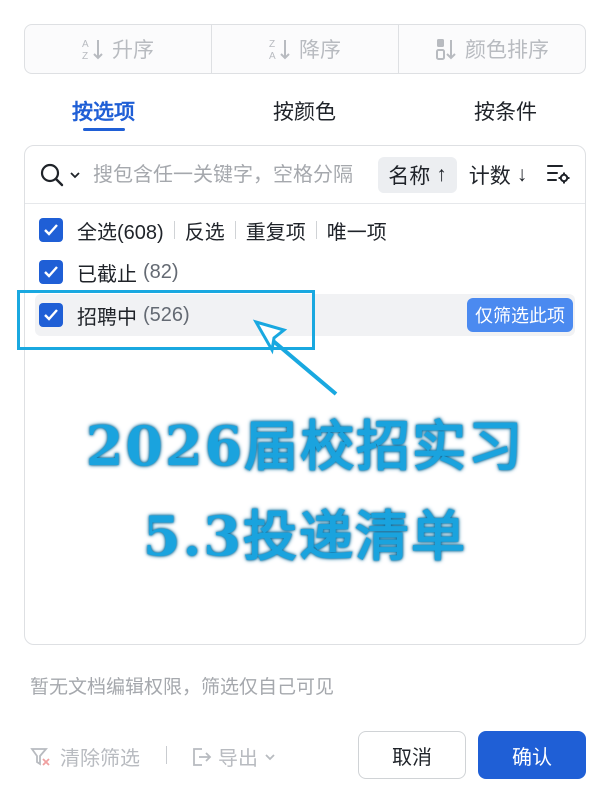 Image resolution: width=610 pixels, height=803 pixels. I want to click on list-settings-icon, so click(558, 174).